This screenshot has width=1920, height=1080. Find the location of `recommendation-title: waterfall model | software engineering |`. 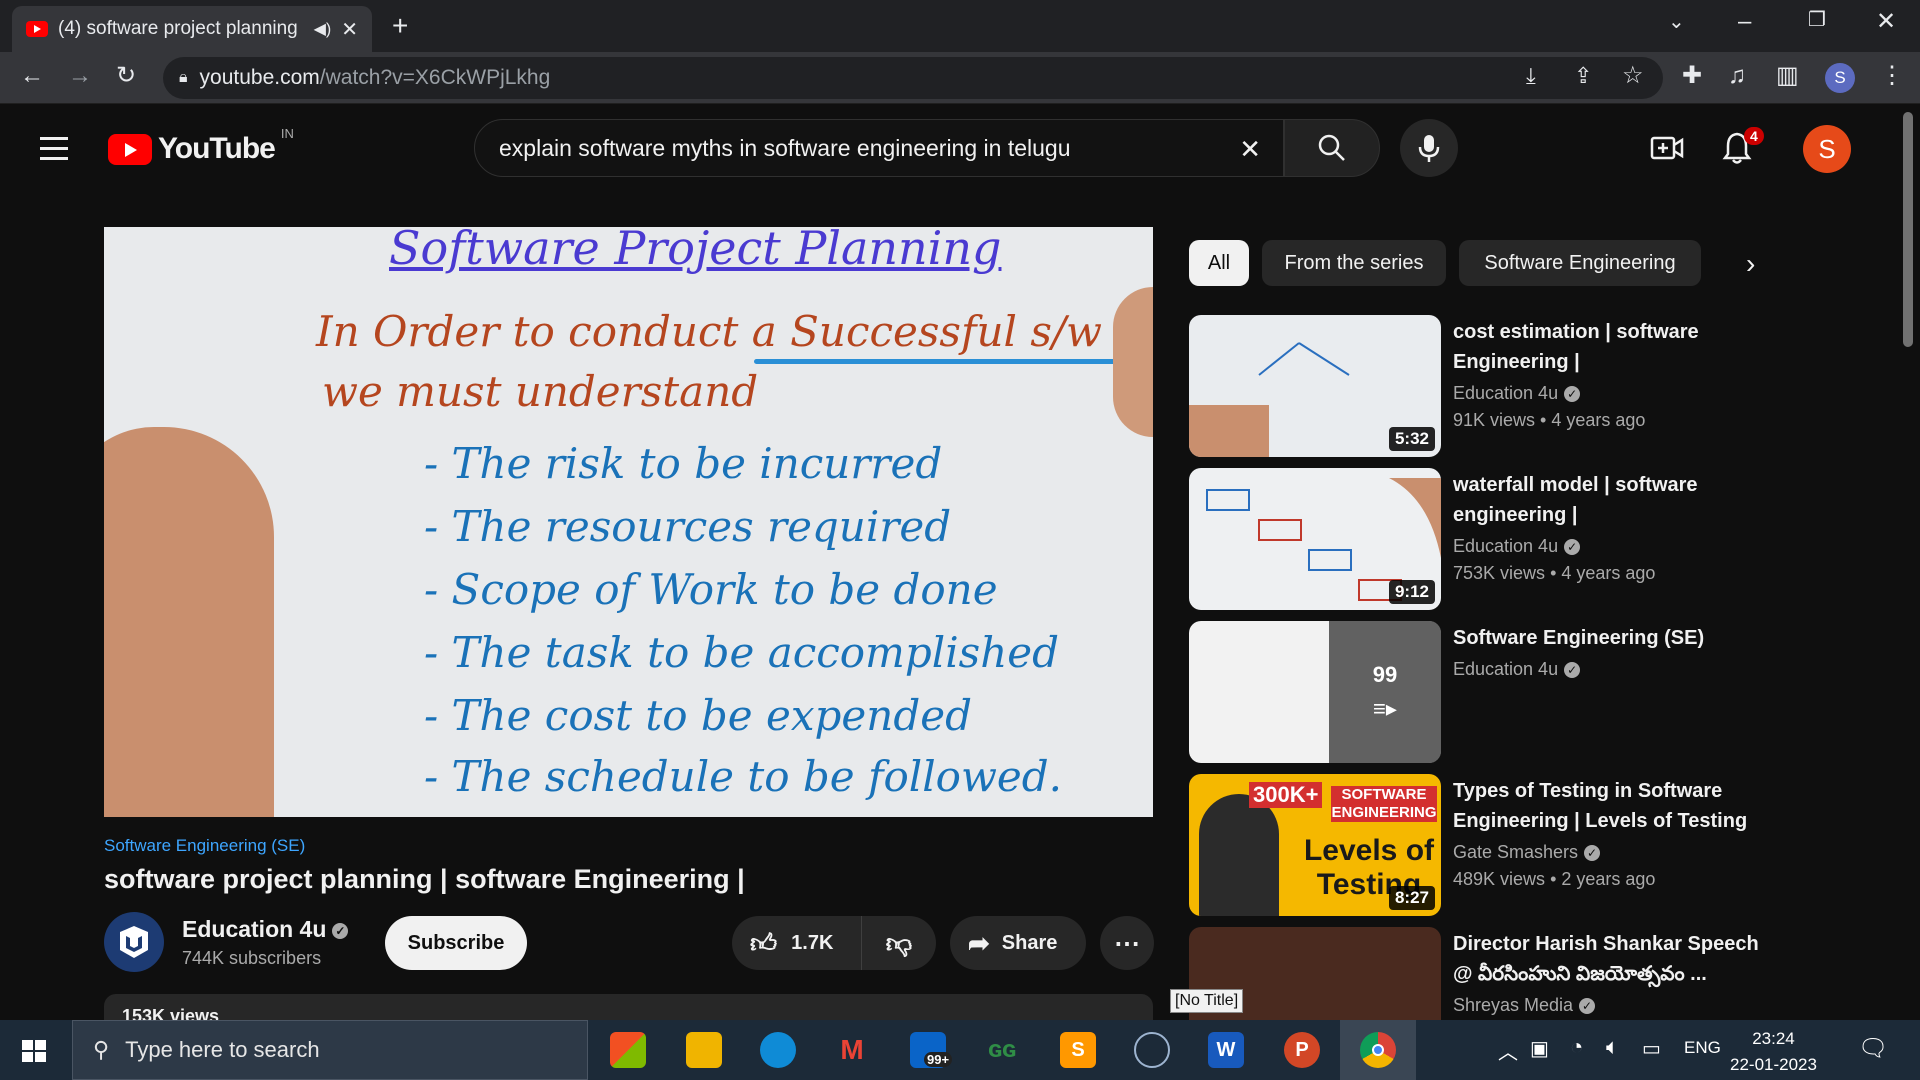

recommendation-title: waterfall model | software engineering | is located at coordinates (1575, 500).